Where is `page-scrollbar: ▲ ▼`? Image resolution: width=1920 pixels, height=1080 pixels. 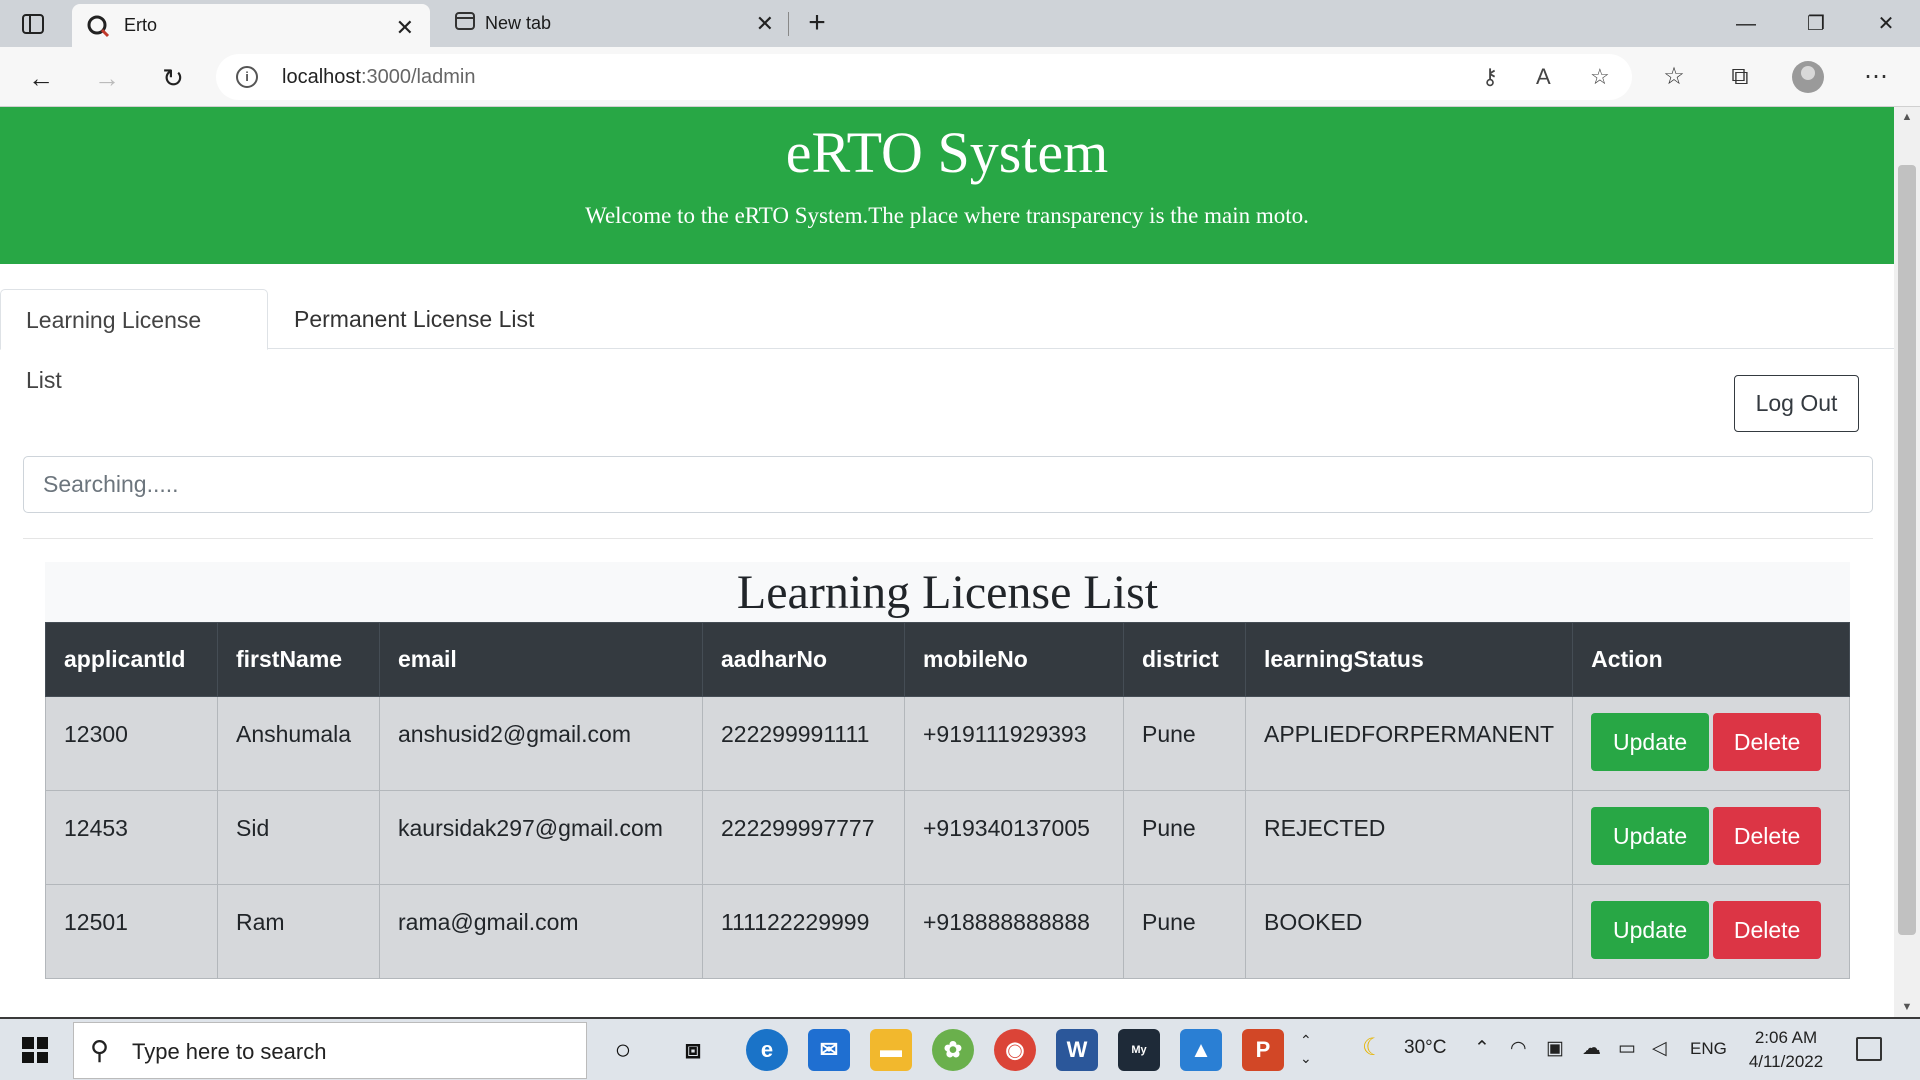 page-scrollbar: ▲ ▼ is located at coordinates (1907, 562).